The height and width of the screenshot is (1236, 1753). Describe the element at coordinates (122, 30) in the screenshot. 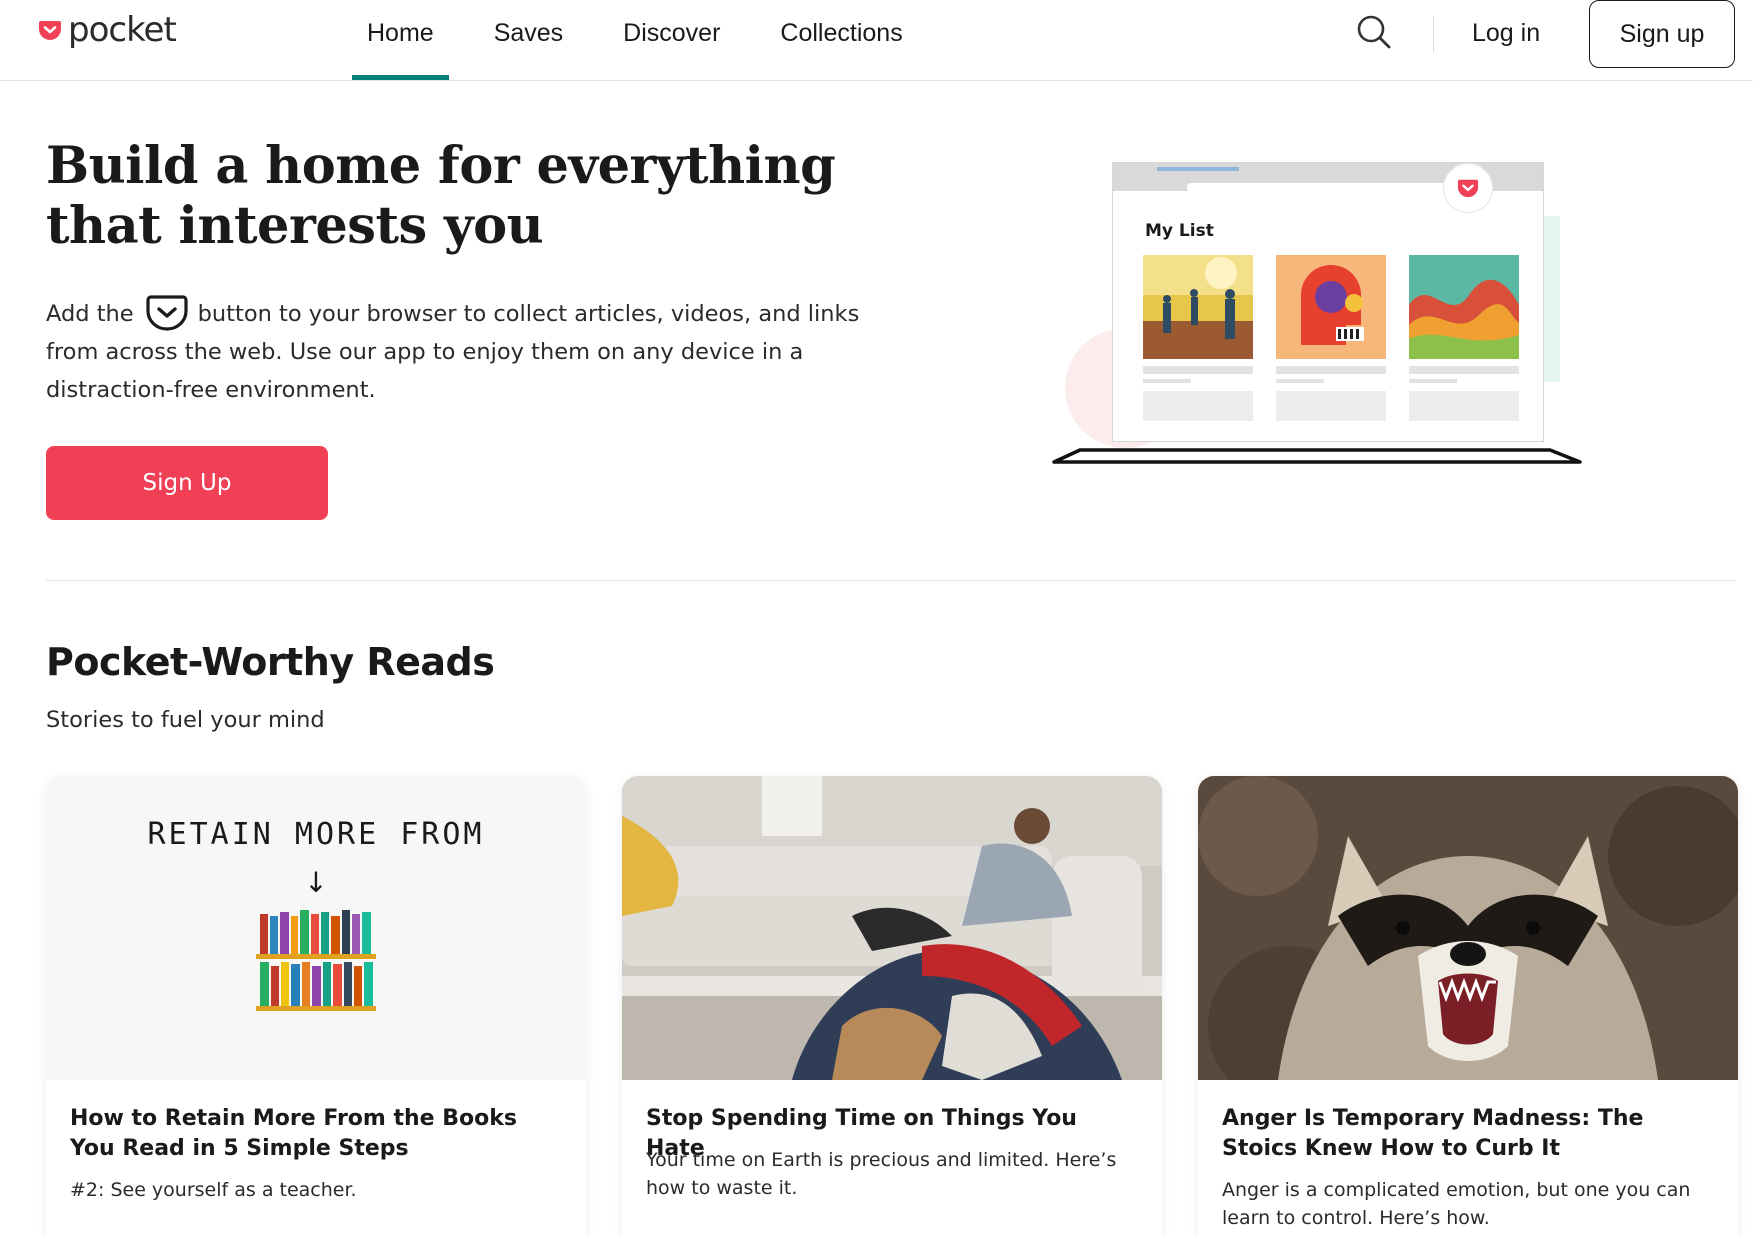

I see `logo-wordmark: pocket` at that location.